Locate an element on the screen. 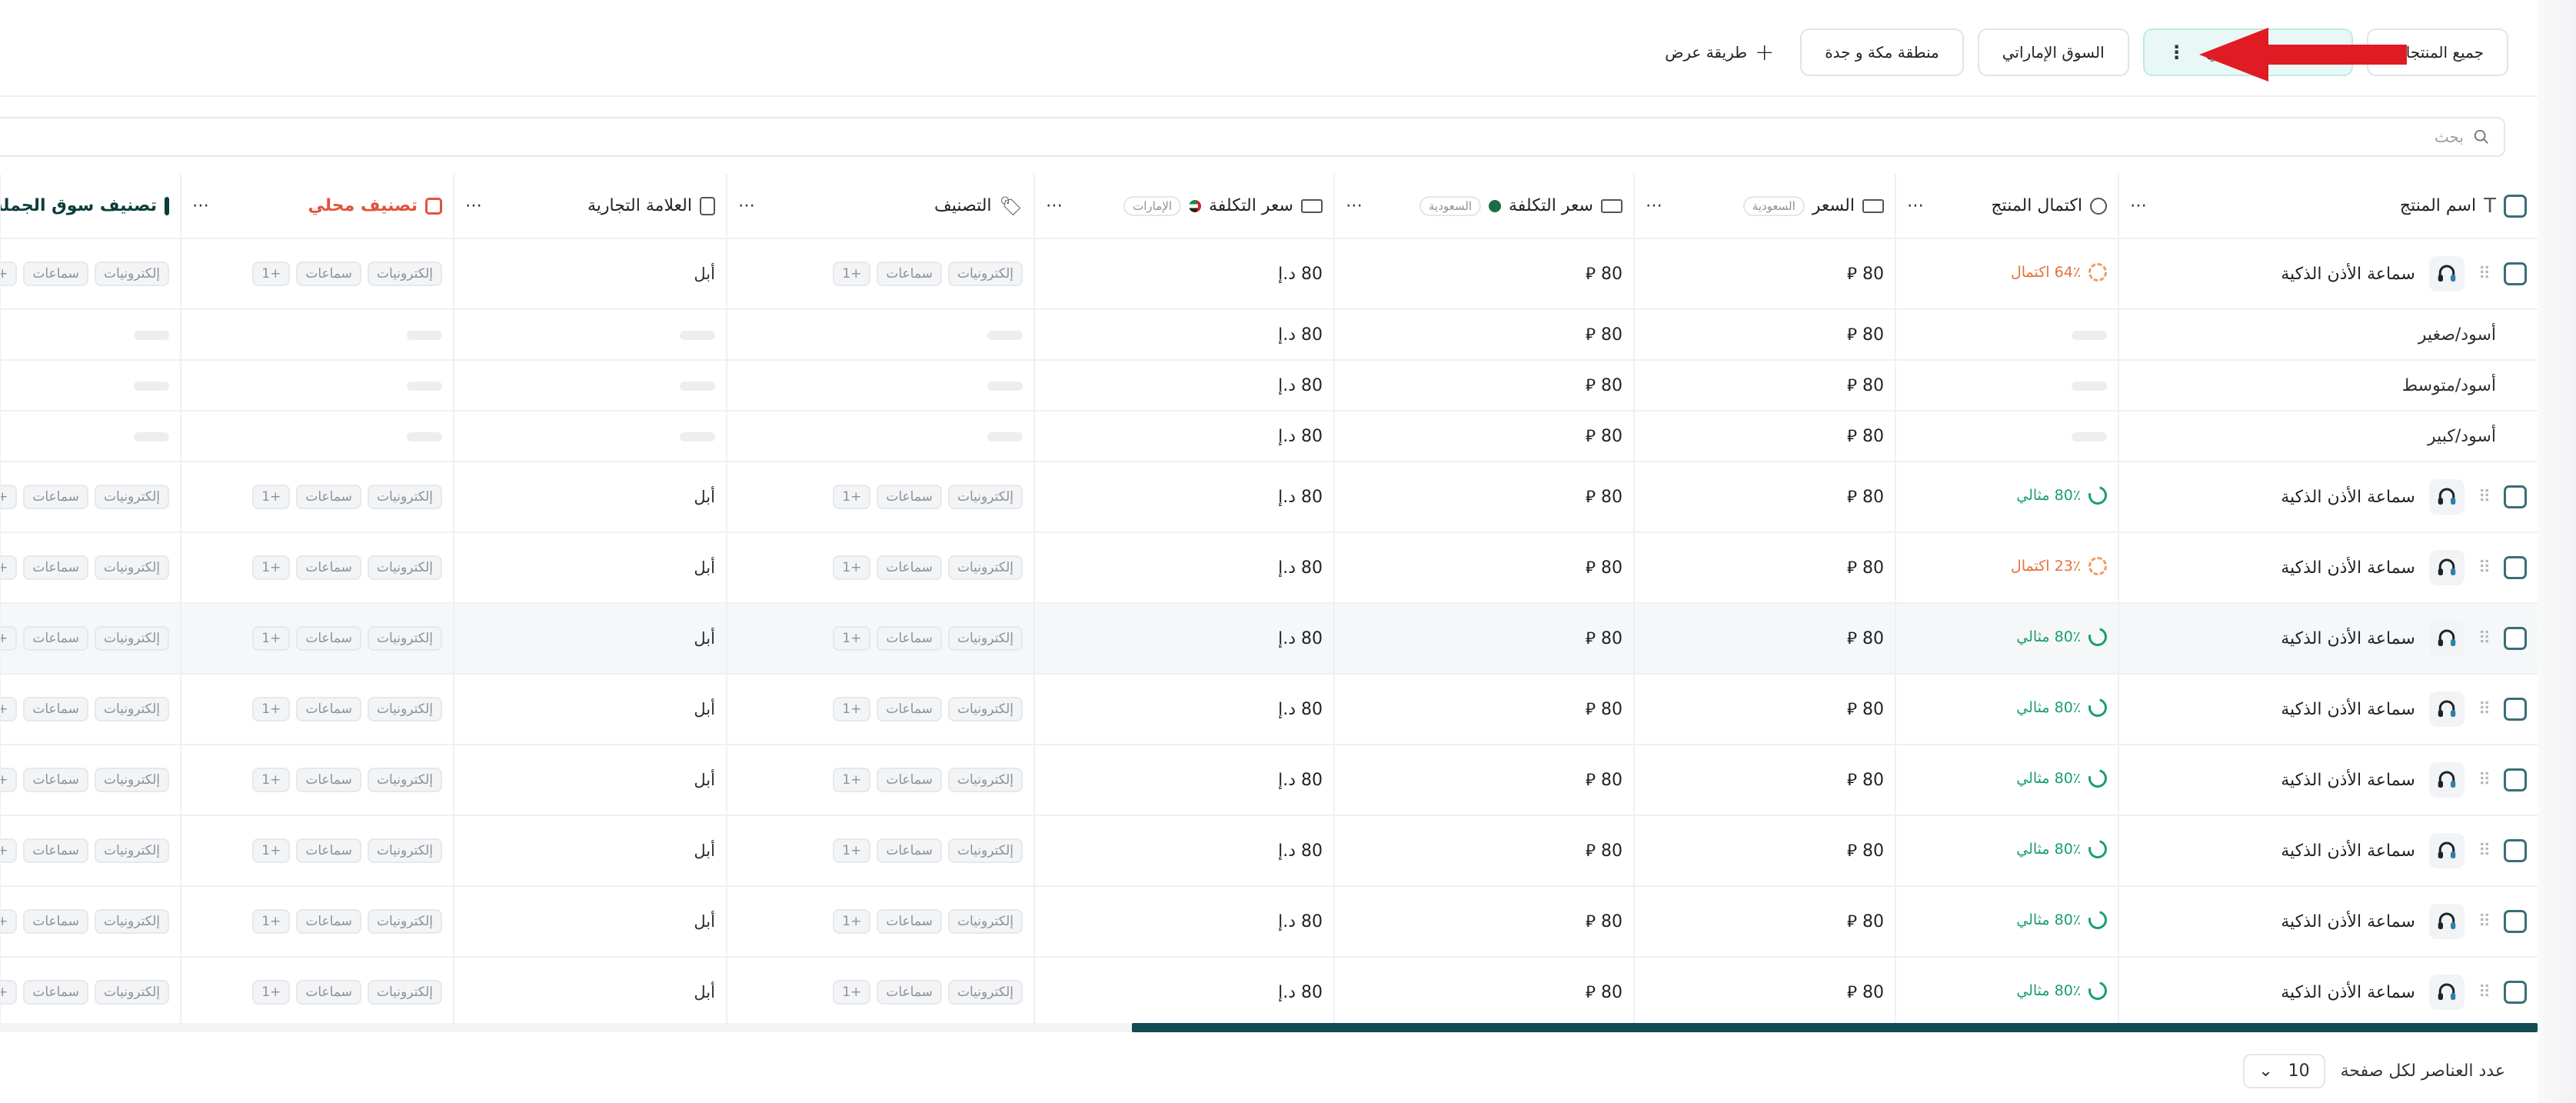 This screenshot has height=1103, width=2576. horizontal-scrollbar-thumb is located at coordinates (1835, 1027).